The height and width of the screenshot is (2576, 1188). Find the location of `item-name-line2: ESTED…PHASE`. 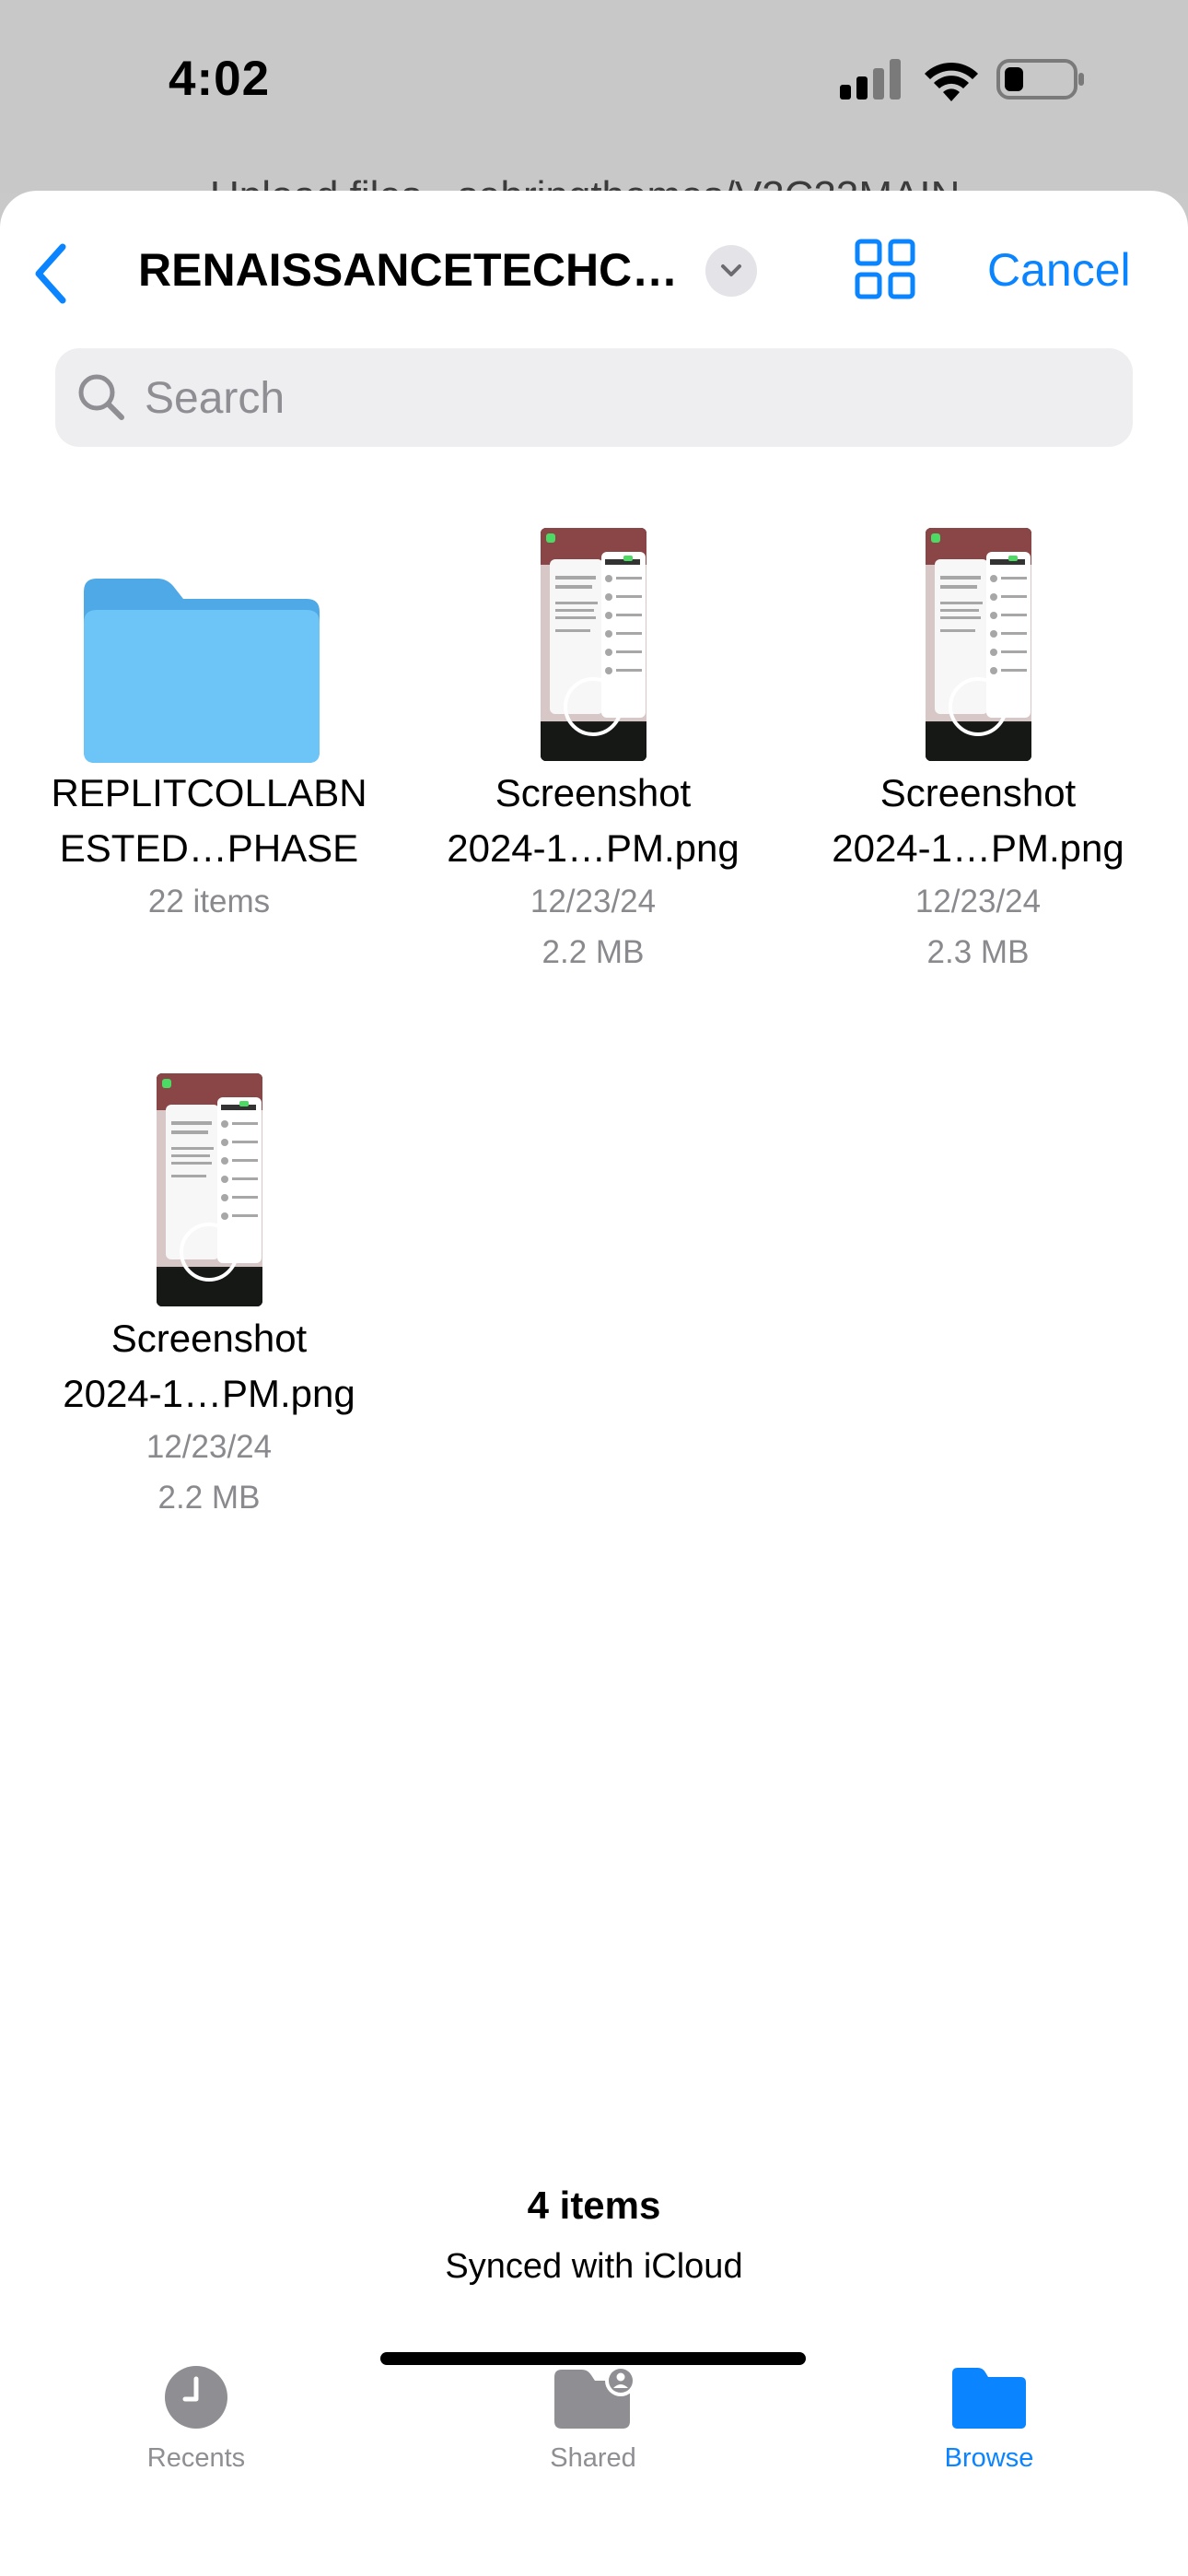

item-name-line2: ESTED…PHASE is located at coordinates (209, 848).